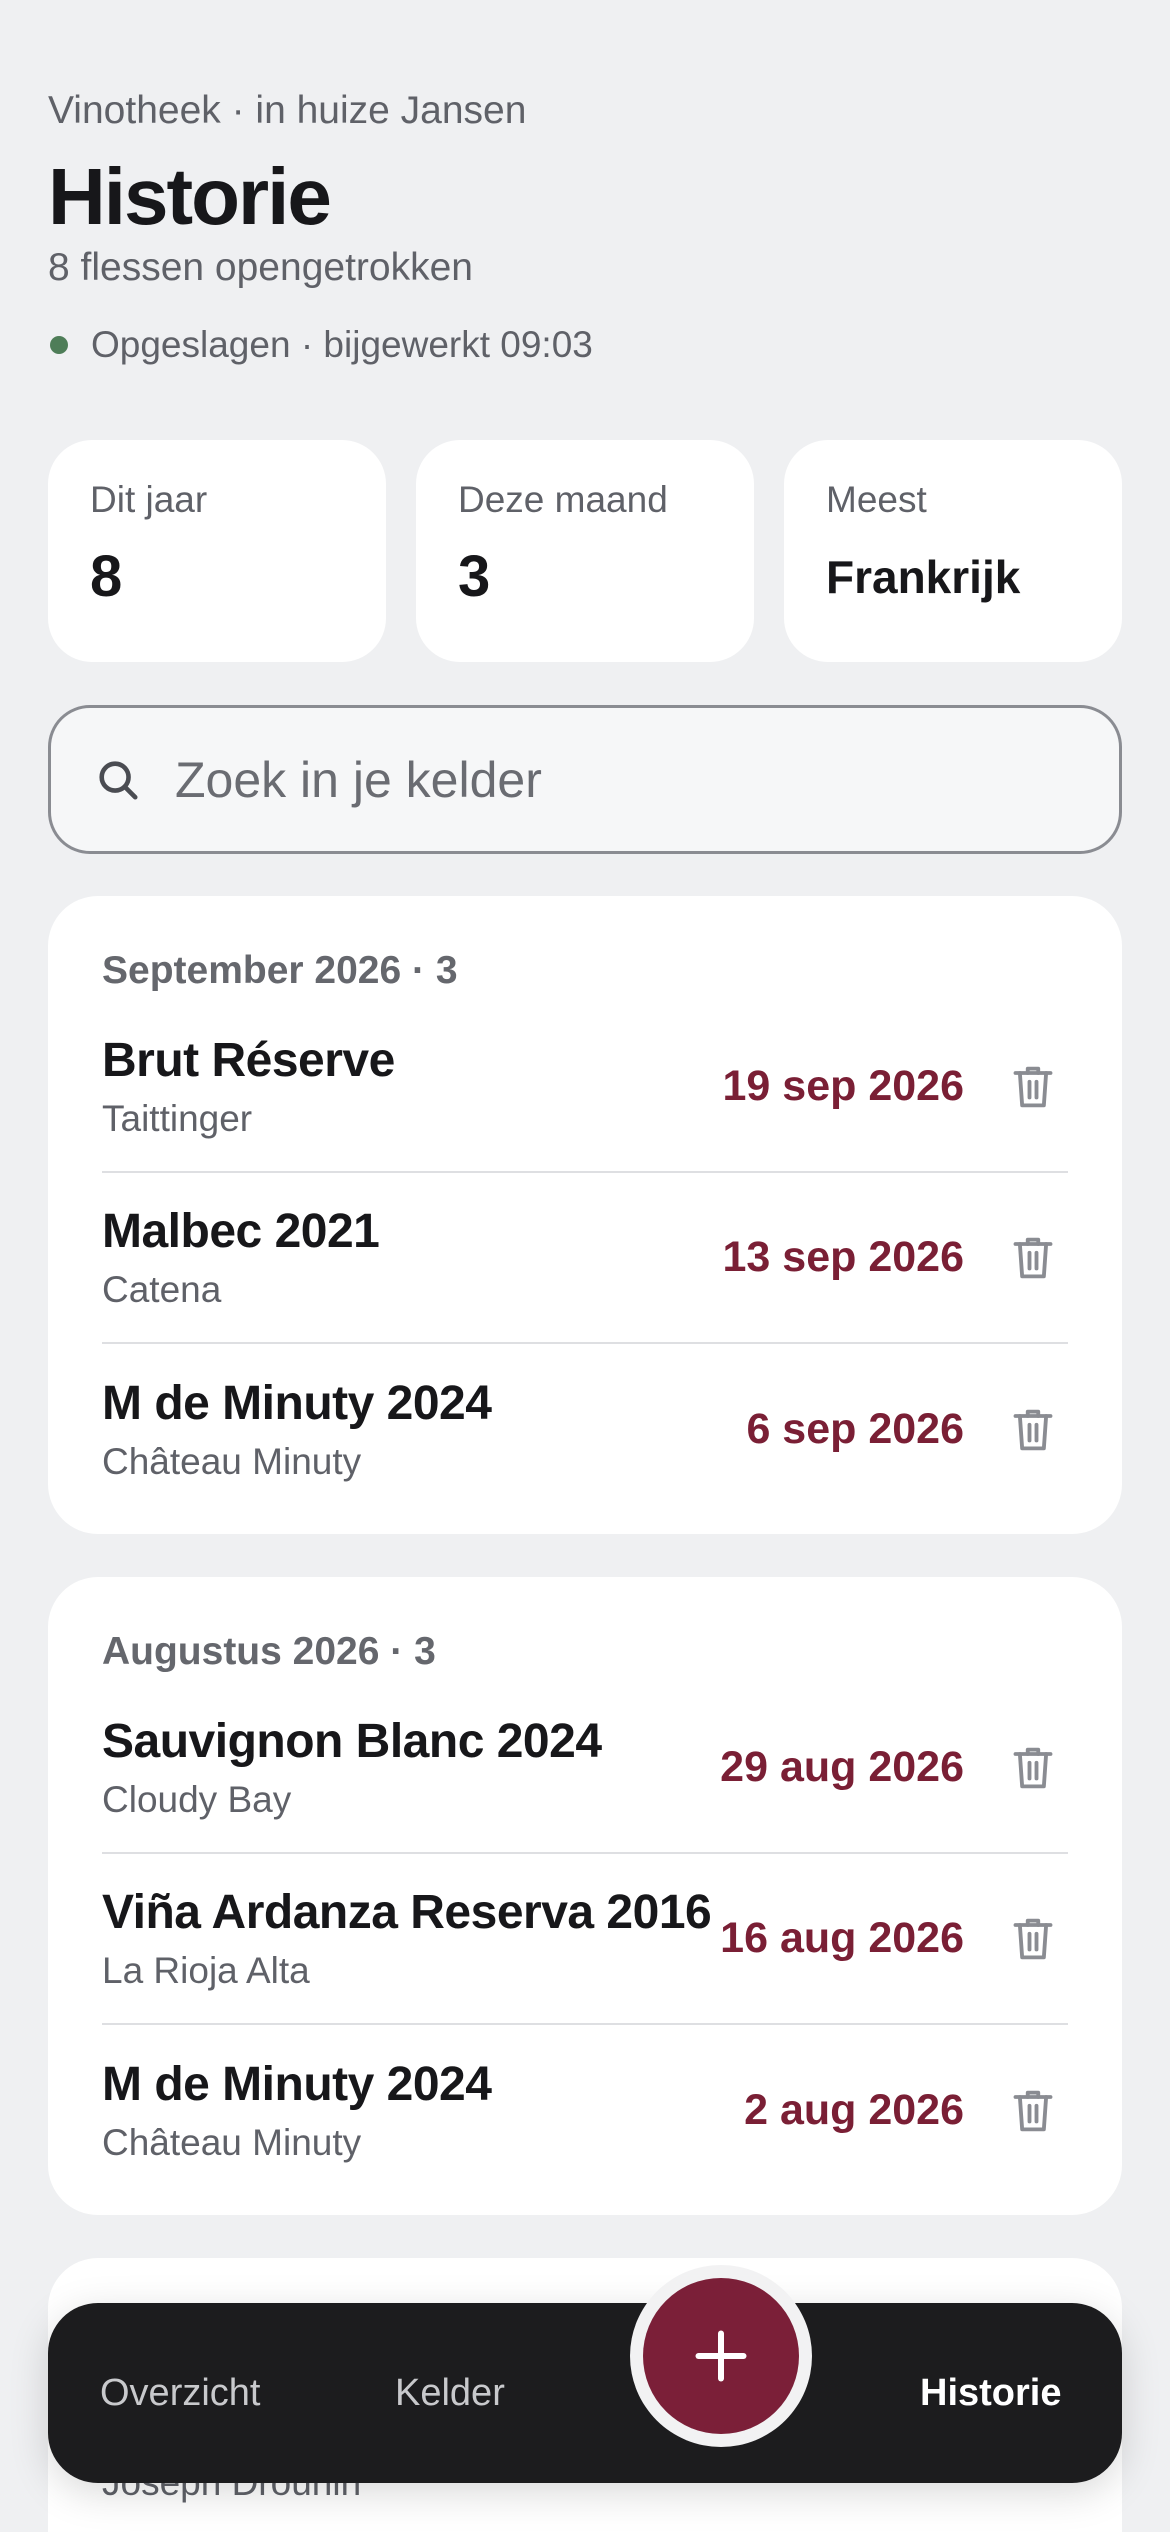 This screenshot has width=1170, height=2532. I want to click on stat-value: Frankrijk, so click(923, 577).